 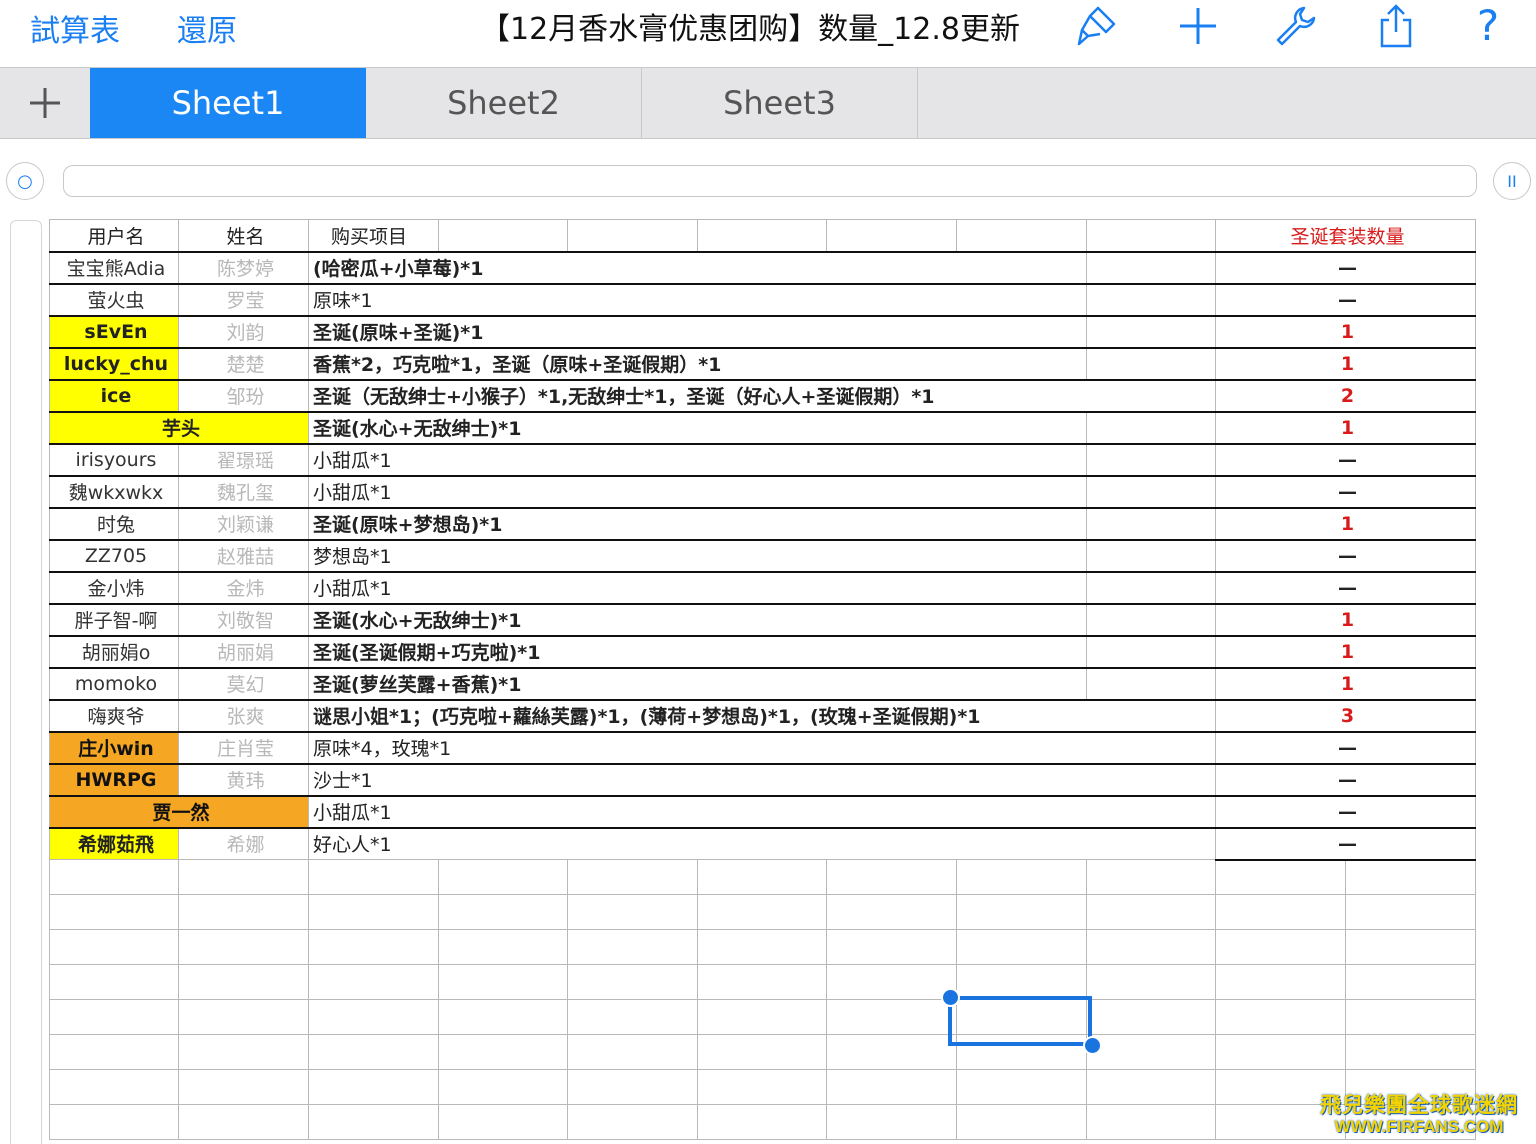 I want to click on cell-username: 魏wkxwkx, so click(x=114, y=492).